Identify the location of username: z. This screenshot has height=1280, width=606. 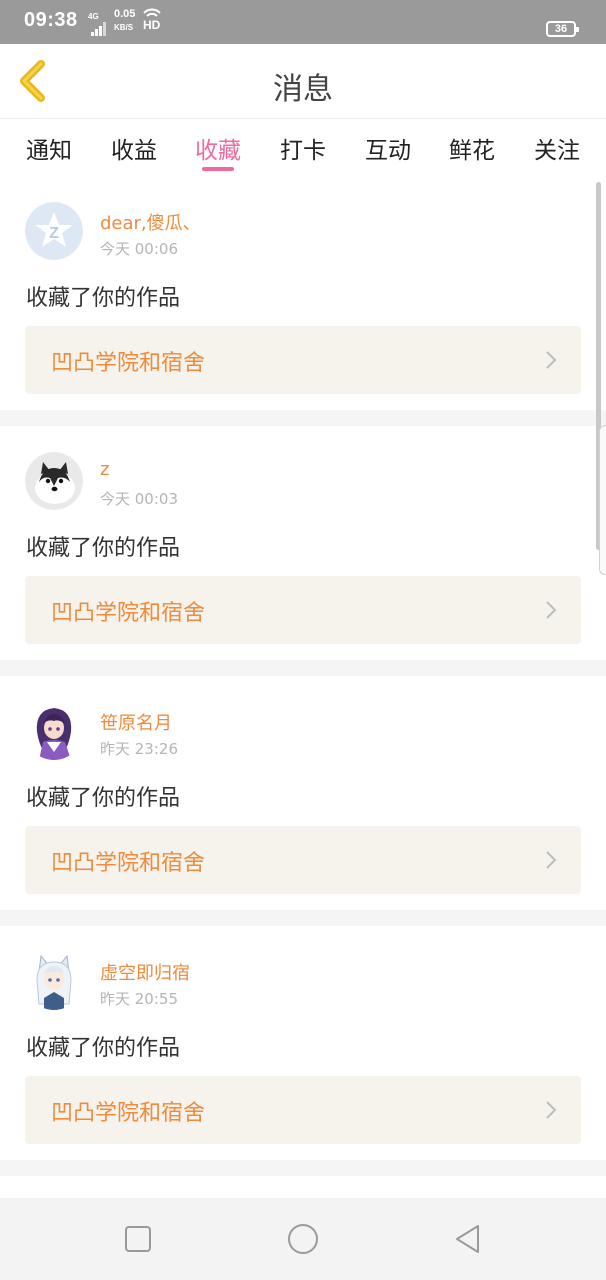
(104, 469).